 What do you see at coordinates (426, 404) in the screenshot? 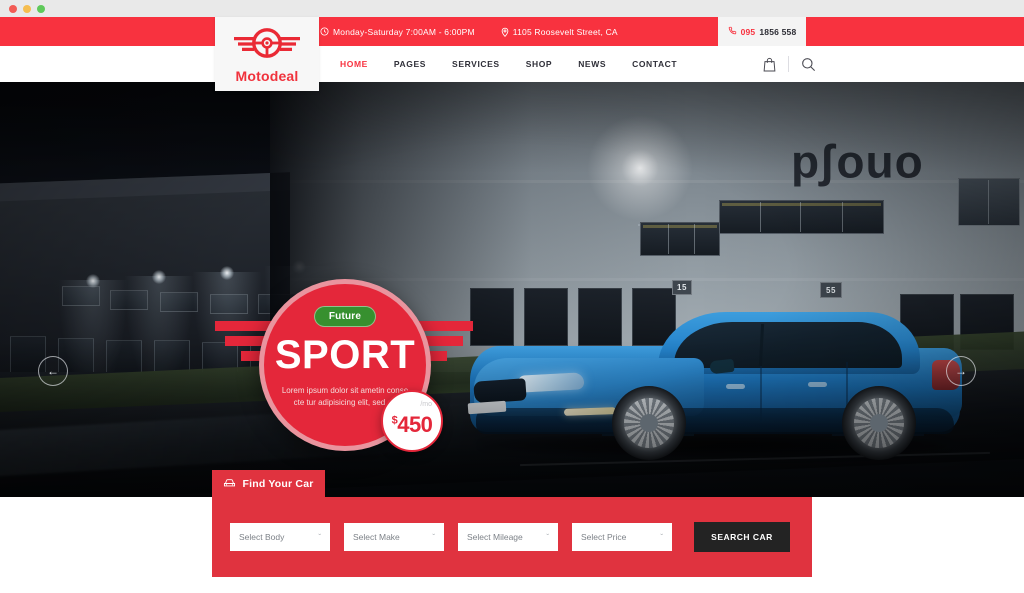
I see `price-period: /mo` at bounding box center [426, 404].